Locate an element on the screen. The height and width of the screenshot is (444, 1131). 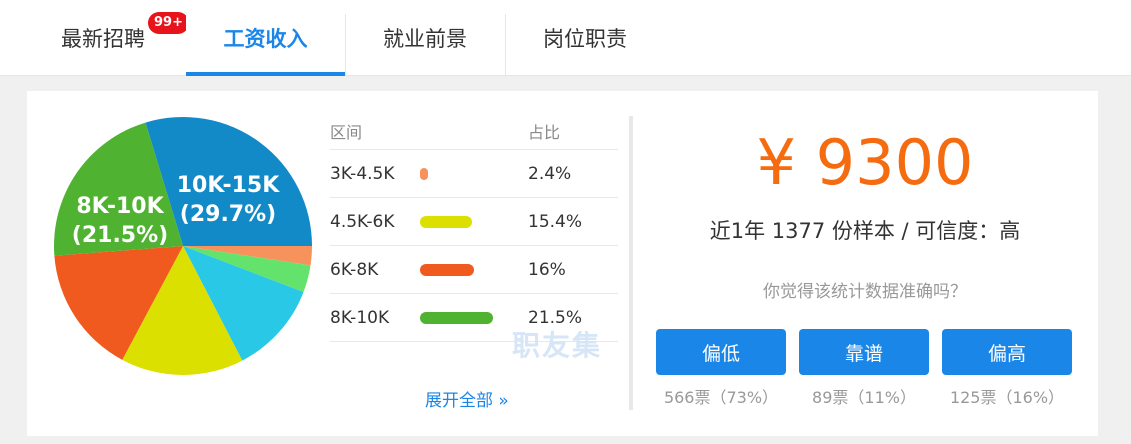
vote-reliable-count: 89票（11%） is located at coordinates (864, 397).